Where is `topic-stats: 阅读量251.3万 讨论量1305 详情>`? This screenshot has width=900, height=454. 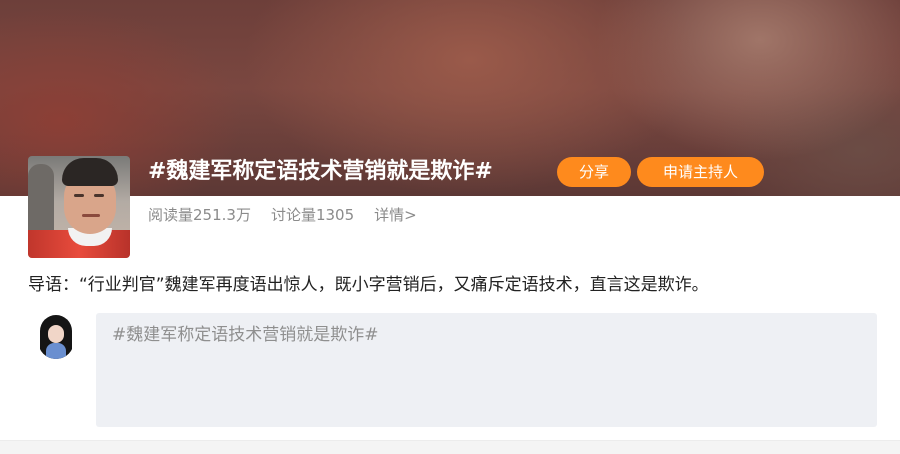 topic-stats: 阅读量251.3万 讨论量1305 详情> is located at coordinates (292, 215).